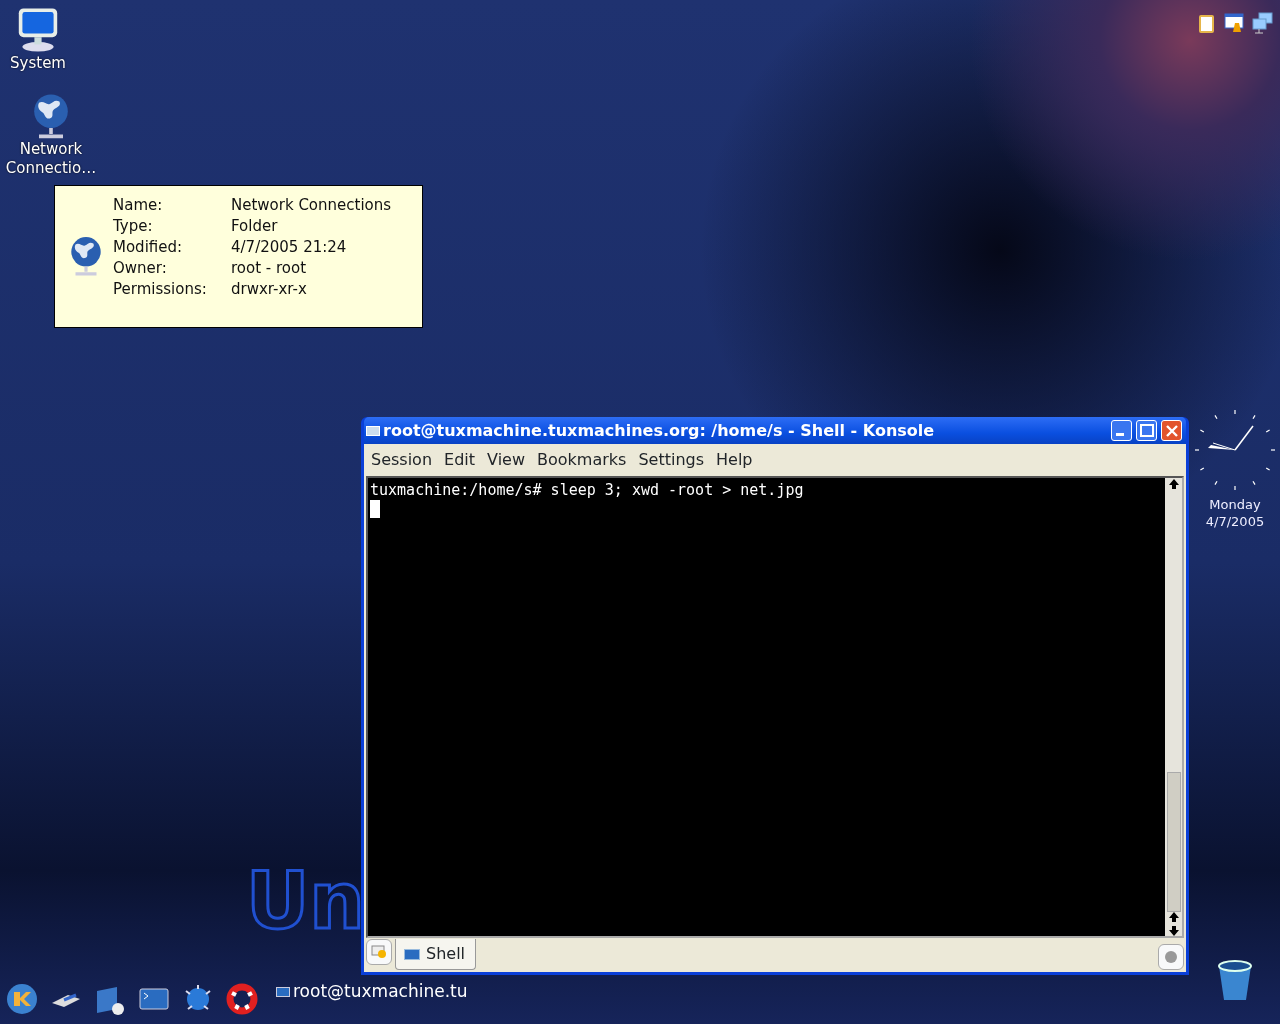  I want to click on menu-item: Edit, so click(460, 460).